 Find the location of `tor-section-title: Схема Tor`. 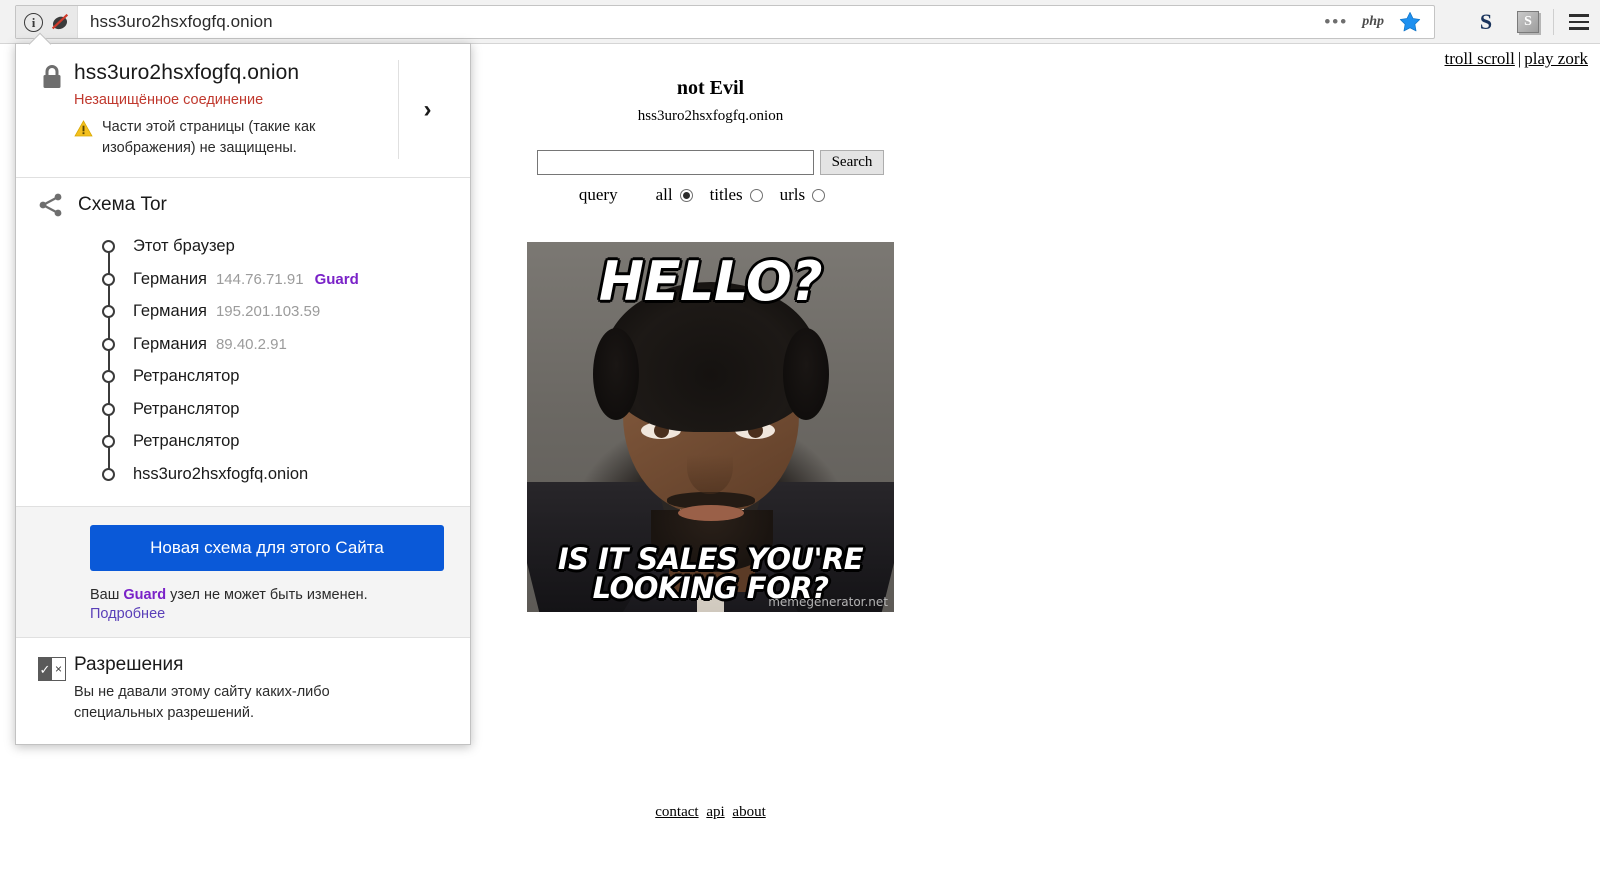

tor-section-title: Схема Tor is located at coordinates (122, 205).